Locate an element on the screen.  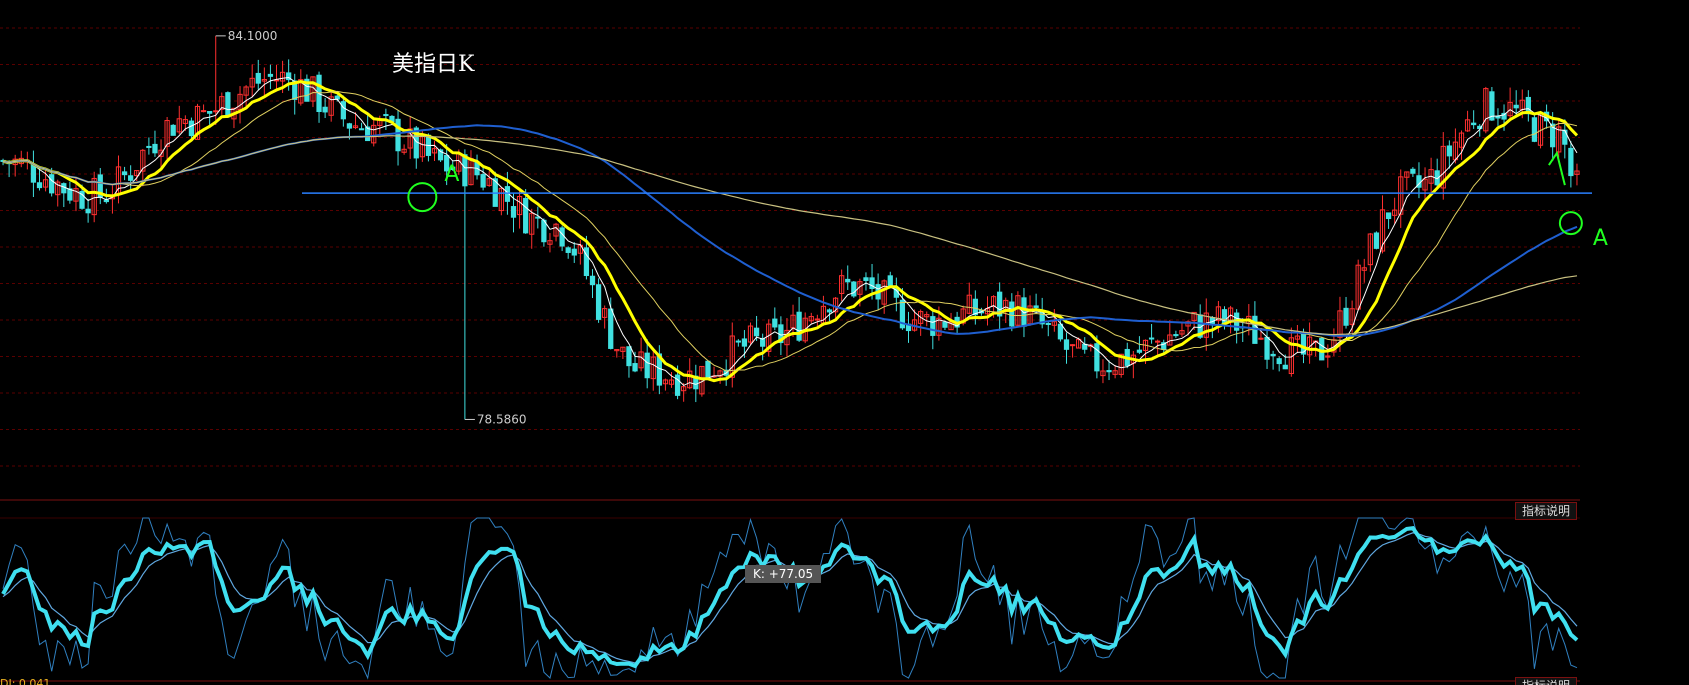
indicator-help-button: 指标说明 is located at coordinates (1546, 511).